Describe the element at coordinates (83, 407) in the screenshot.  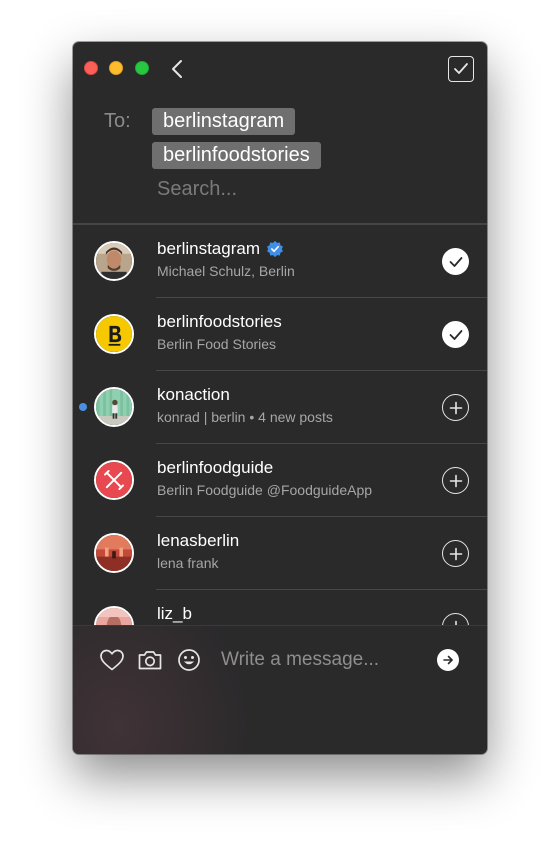
I see `unread-indicator` at that location.